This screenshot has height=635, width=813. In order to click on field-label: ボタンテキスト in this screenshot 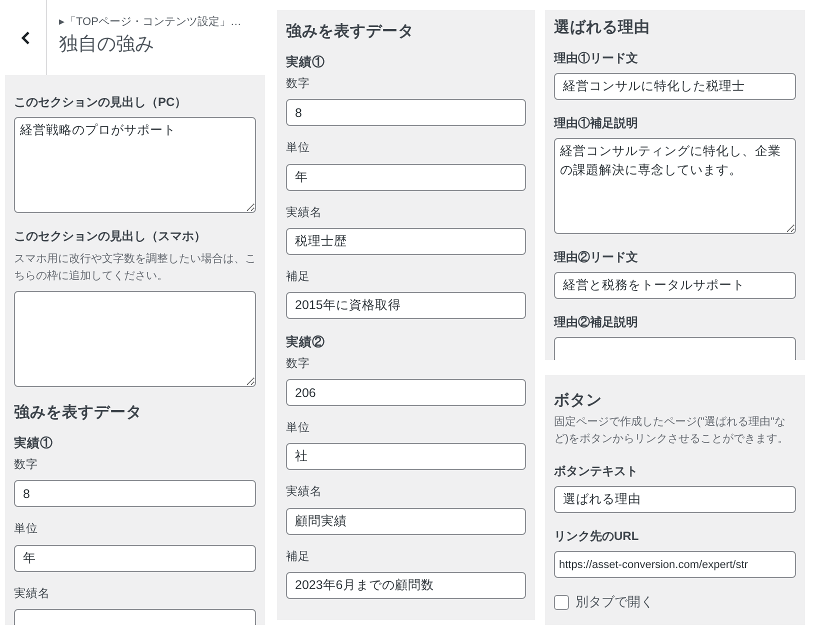, I will do `click(596, 471)`.